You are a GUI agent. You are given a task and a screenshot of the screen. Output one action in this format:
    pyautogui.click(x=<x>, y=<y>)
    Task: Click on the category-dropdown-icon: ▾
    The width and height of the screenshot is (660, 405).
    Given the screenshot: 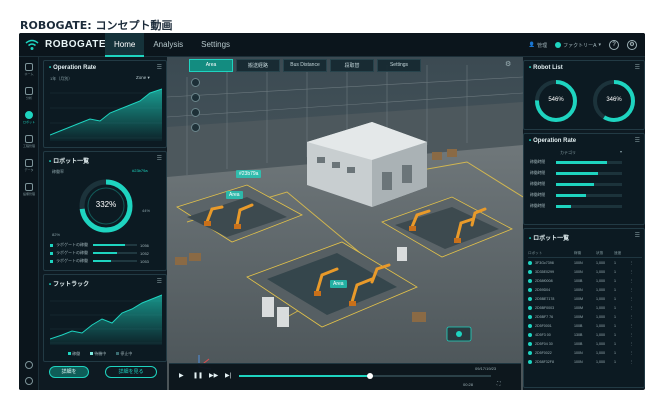 What is the action you would take?
    pyautogui.click(x=621, y=151)
    